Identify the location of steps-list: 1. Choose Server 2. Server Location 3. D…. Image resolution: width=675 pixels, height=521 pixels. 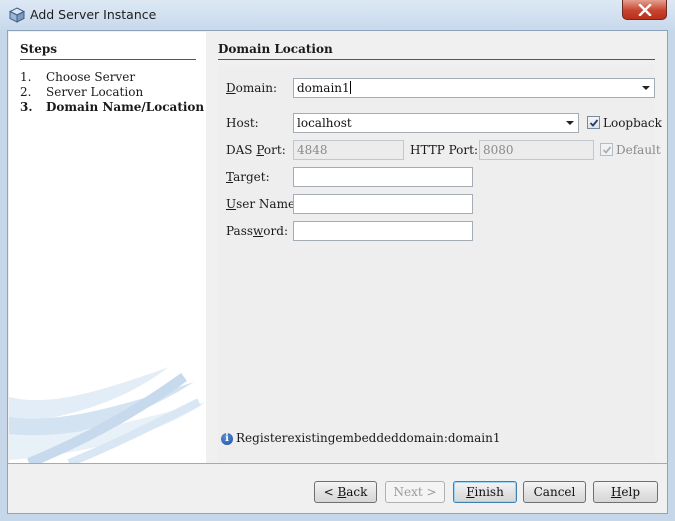
(112, 92).